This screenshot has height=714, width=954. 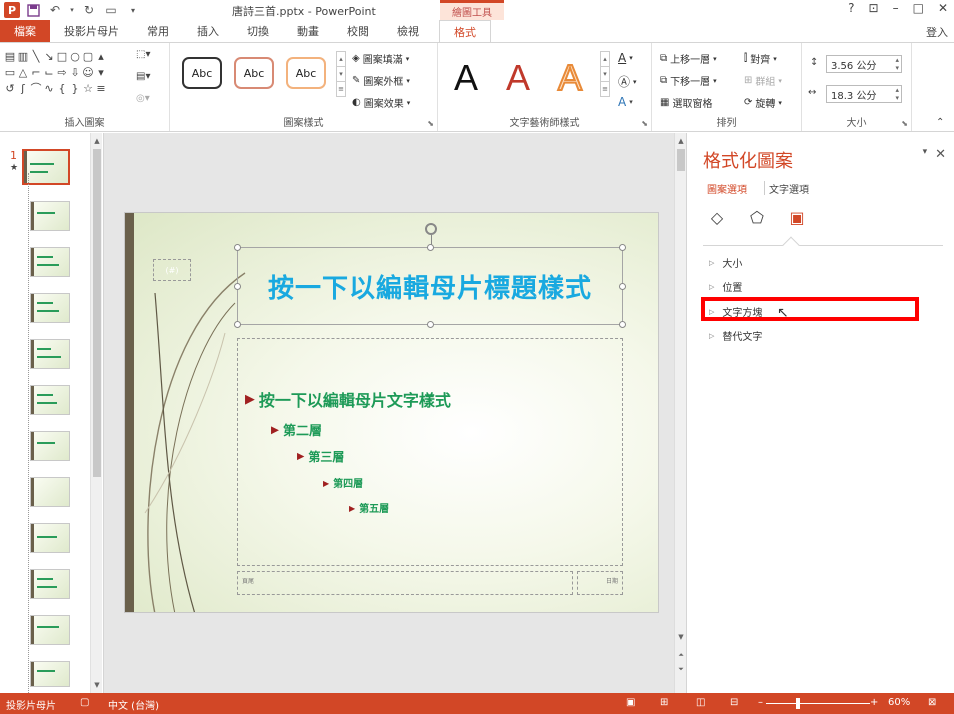 I want to click on height-spinner-icon: ▴ ▾, so click(x=897, y=64).